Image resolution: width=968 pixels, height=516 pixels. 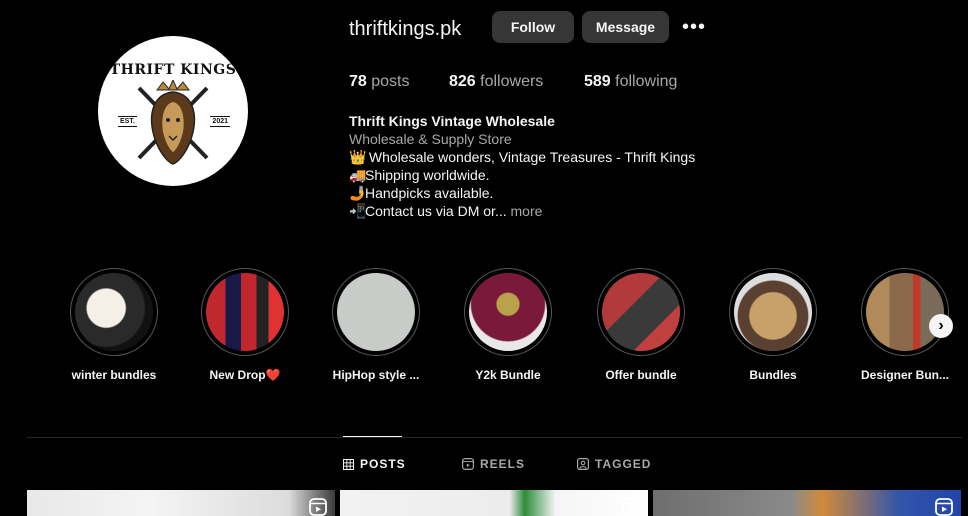 I want to click on tab-posts: POSTS, so click(x=374, y=464).